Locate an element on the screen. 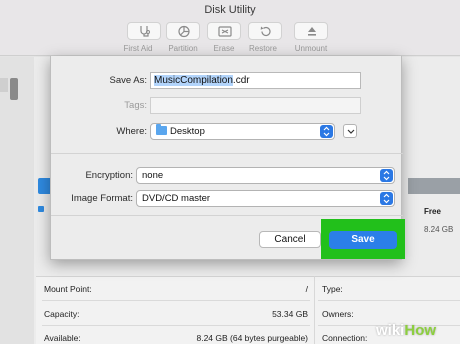 The width and height of the screenshot is (460, 344). owners-label: Owners: is located at coordinates (338, 314).